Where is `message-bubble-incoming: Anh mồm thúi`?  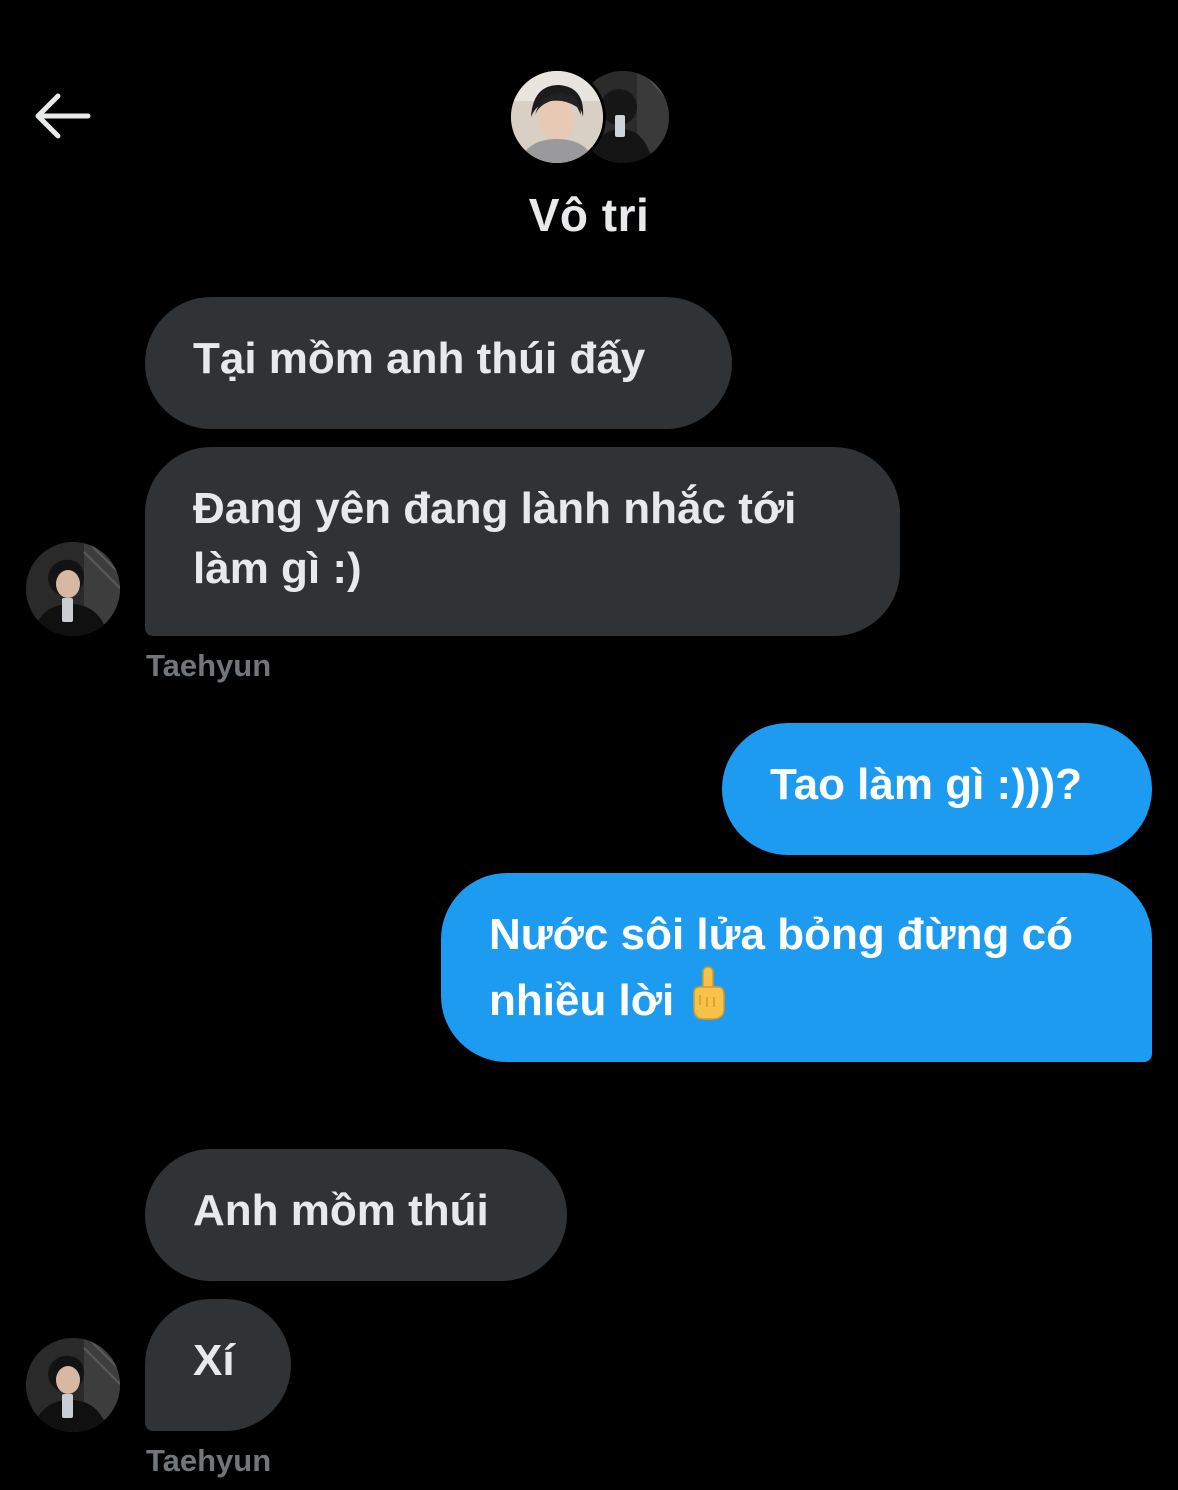 message-bubble-incoming: Anh mồm thúi is located at coordinates (356, 1215).